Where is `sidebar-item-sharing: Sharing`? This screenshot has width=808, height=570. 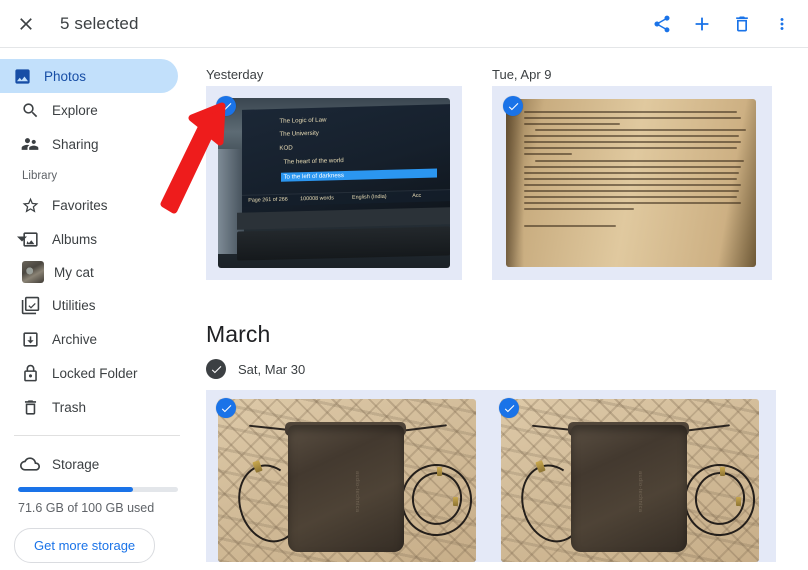 sidebar-item-sharing: Sharing is located at coordinates (93, 144).